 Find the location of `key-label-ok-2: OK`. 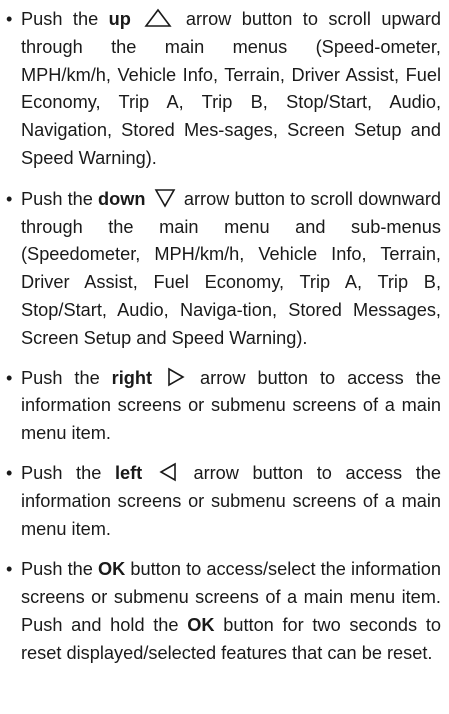

key-label-ok-2: OK is located at coordinates (201, 624).